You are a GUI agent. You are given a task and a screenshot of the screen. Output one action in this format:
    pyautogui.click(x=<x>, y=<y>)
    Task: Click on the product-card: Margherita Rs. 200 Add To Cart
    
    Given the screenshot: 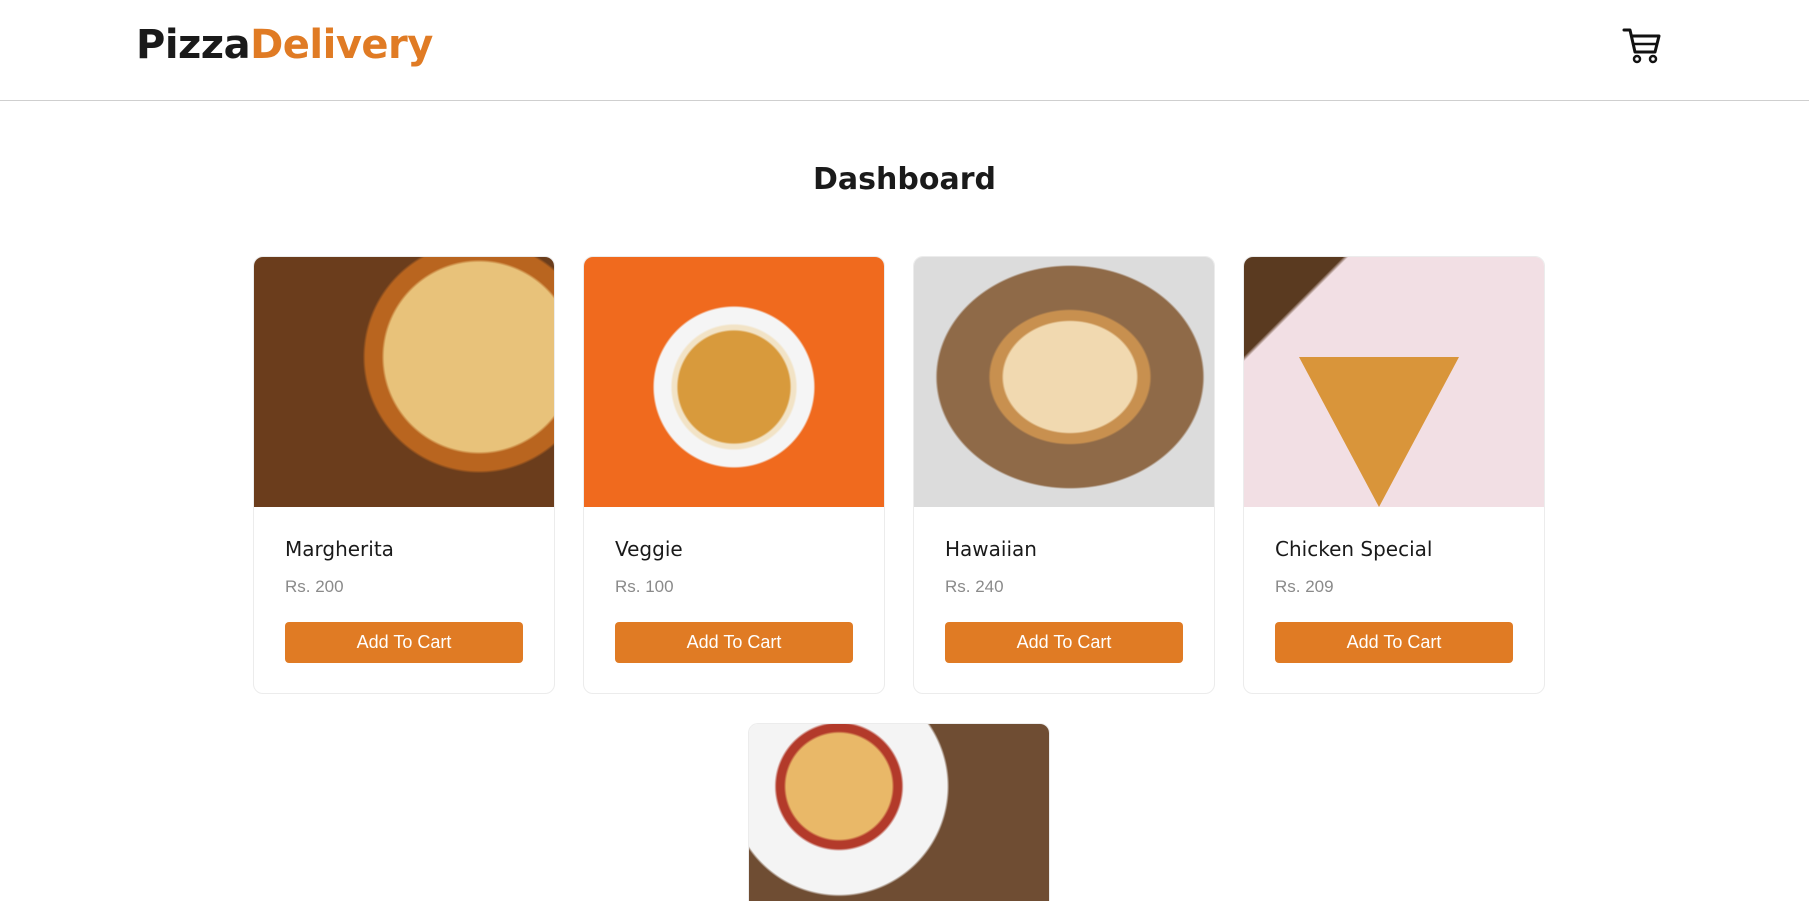 What is the action you would take?
    pyautogui.click(x=404, y=475)
    